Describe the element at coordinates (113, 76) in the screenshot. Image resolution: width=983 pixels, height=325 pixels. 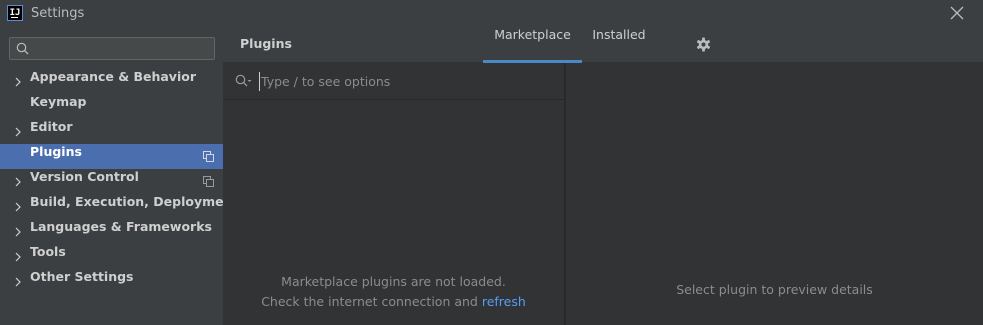
I see `sidebar-item-label: Appearance & Behavior` at that location.